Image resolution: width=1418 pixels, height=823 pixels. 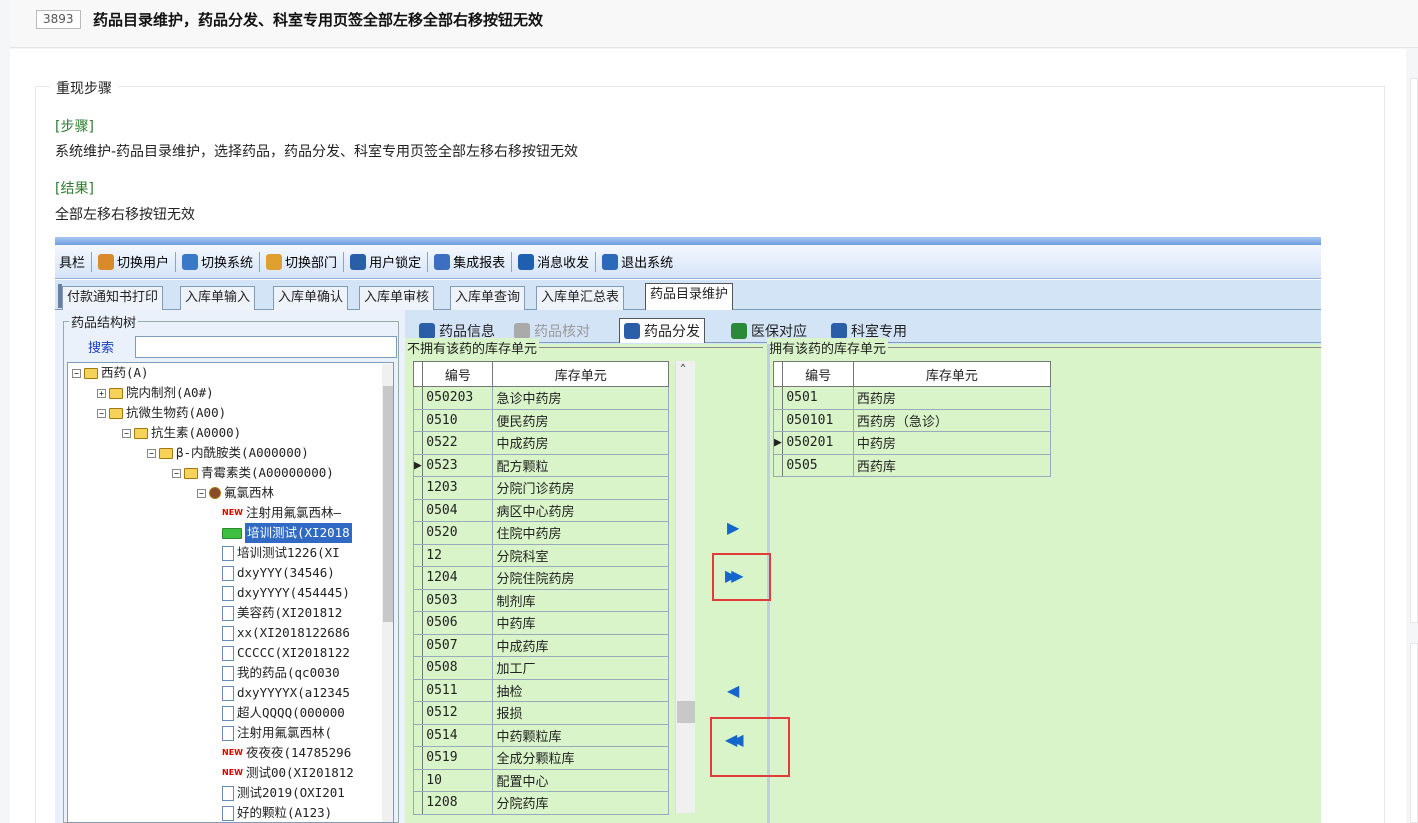 What do you see at coordinates (283, 793) in the screenshot?
I see `tree-node: 测试2019(OXI201` at bounding box center [283, 793].